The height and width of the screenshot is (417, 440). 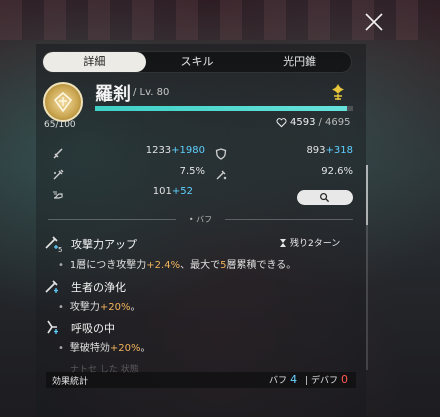 I want to click on character-level: / Lv. 80, so click(x=151, y=92).